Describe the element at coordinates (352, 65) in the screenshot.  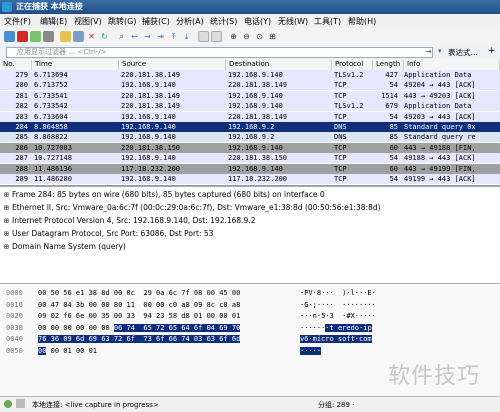
I see `col-protocol: Protocol` at that location.